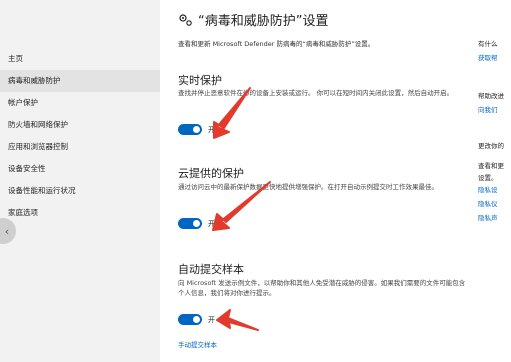 This screenshot has width=511, height=362. Describe the element at coordinates (80, 169) in the screenshot. I see `sidebar-item-device-security: 设备安全性` at that location.